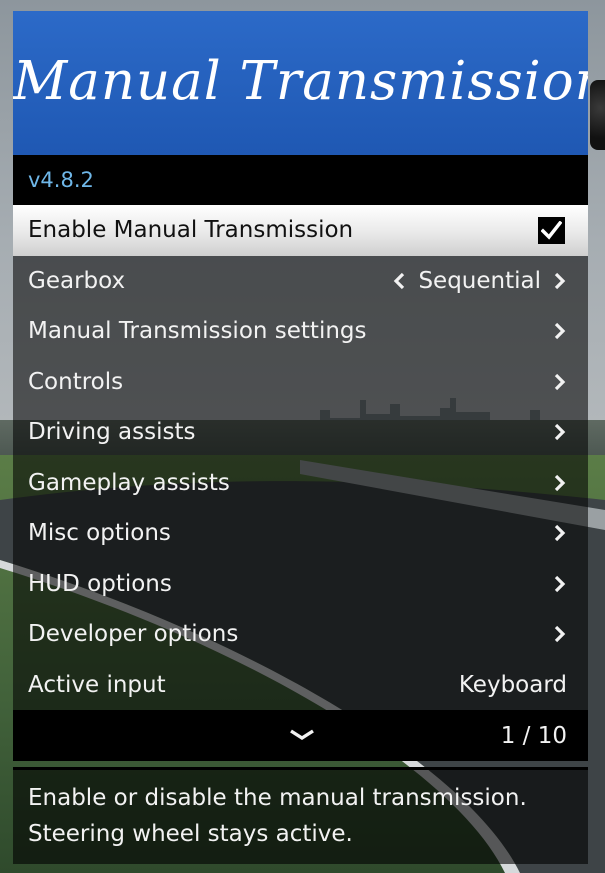 The width and height of the screenshot is (605, 873). I want to click on menu-item-manual-transmission-settings: Manual Transmission settings, so click(300, 331).